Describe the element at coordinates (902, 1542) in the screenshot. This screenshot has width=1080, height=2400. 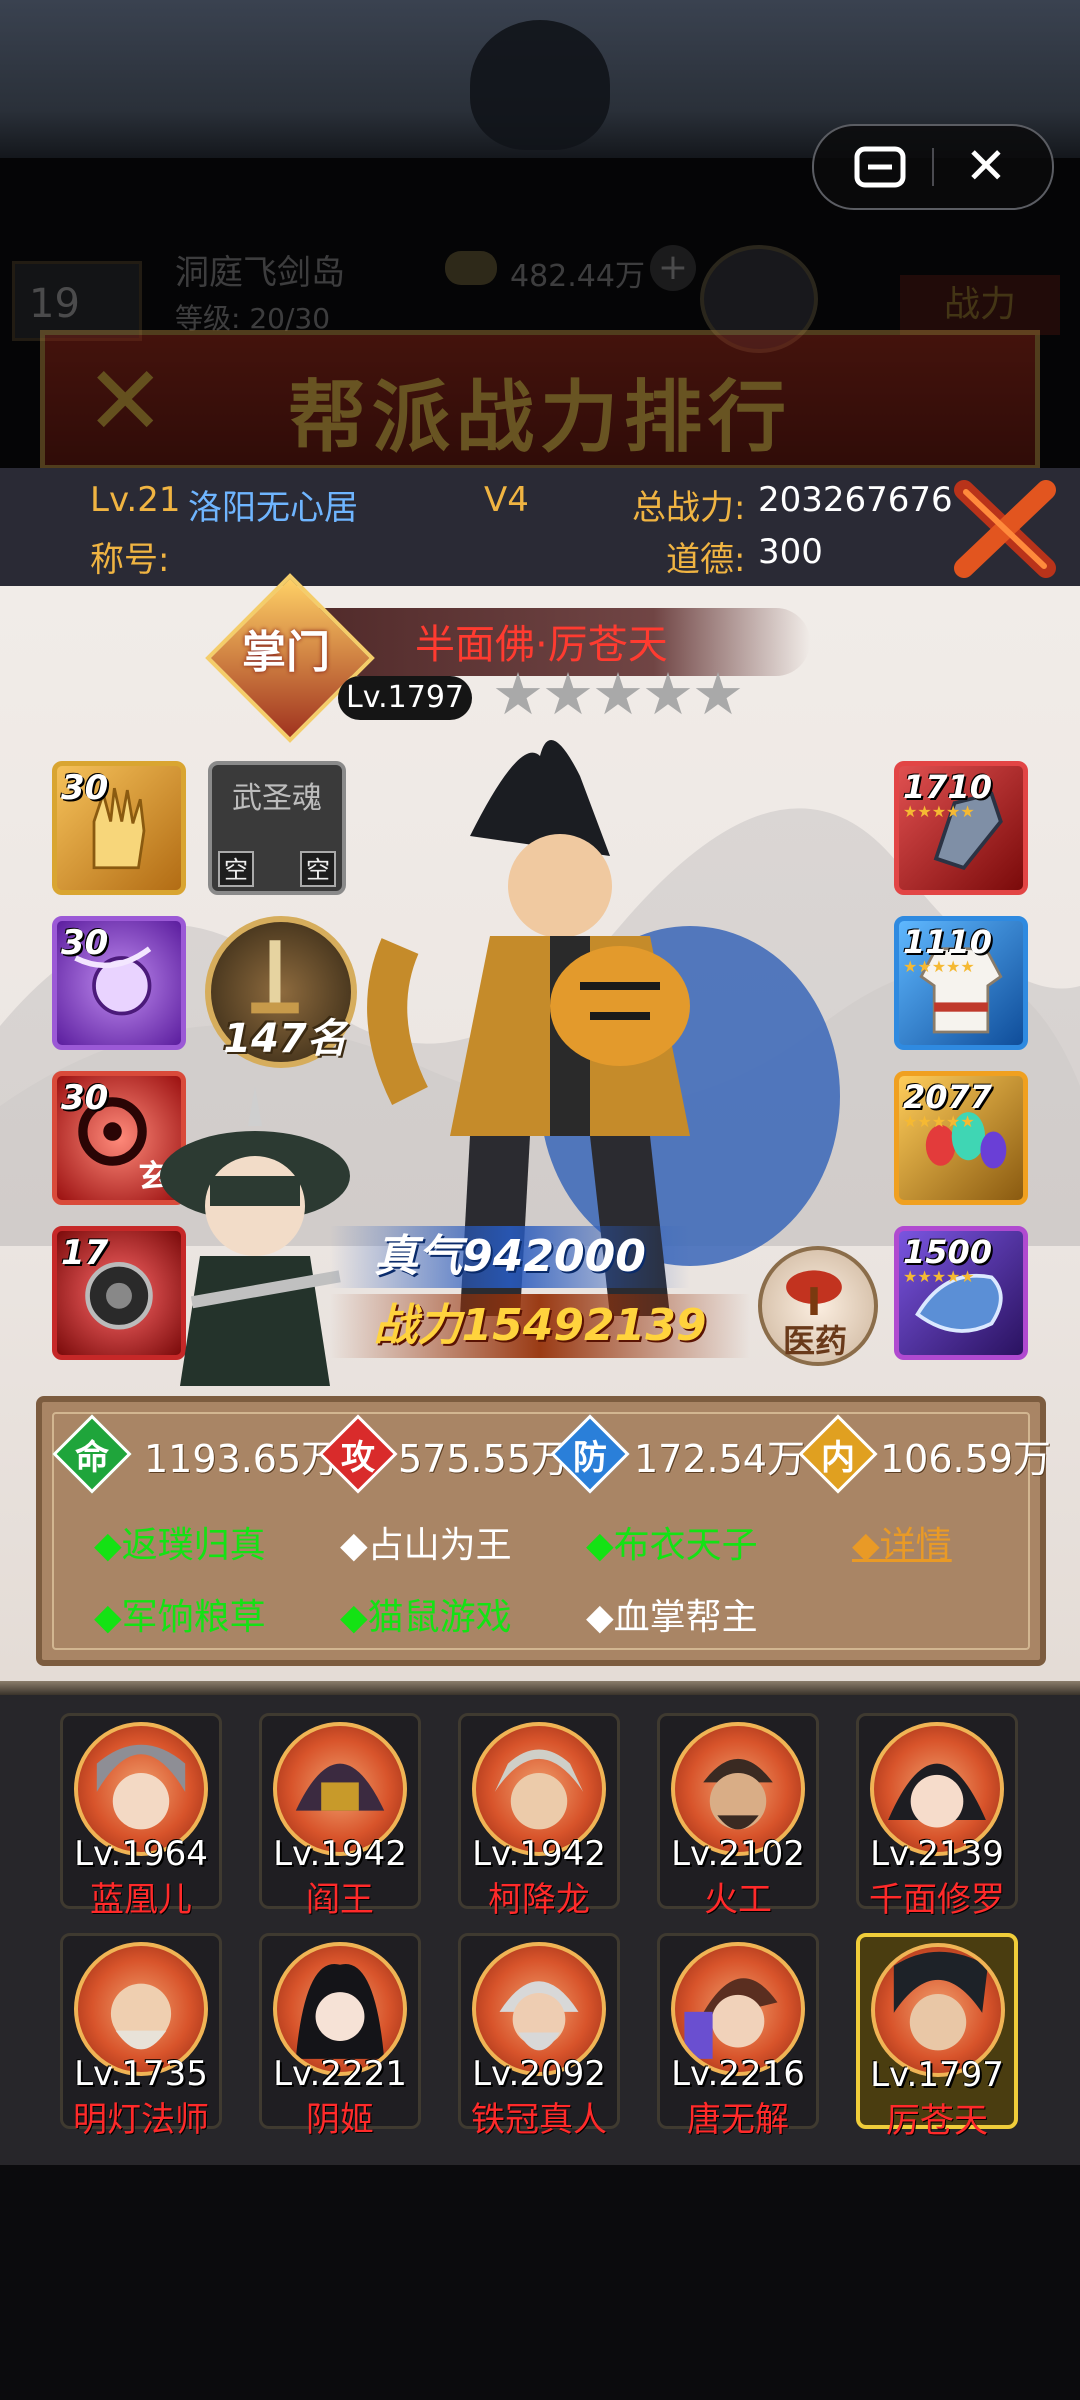
I see `details-link: ◆详情` at that location.